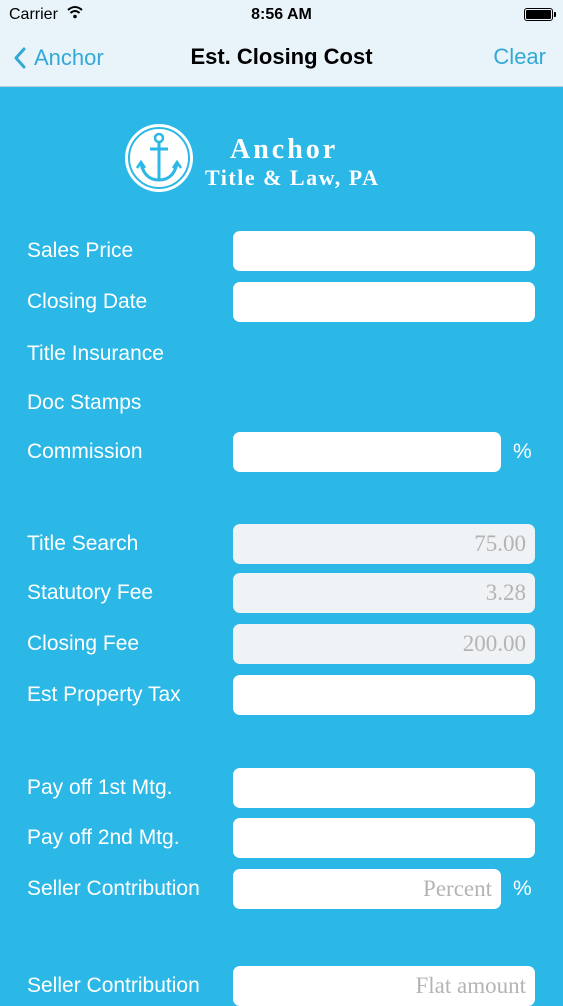  What do you see at coordinates (85, 451) in the screenshot?
I see `commission-label: Commission` at bounding box center [85, 451].